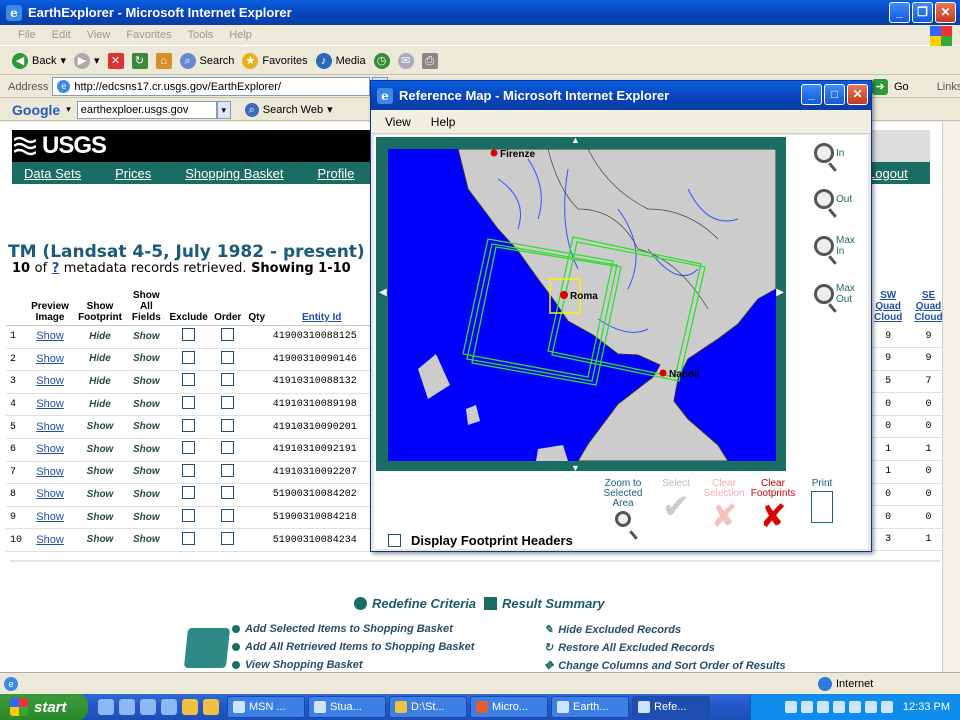 The image size is (960, 720). What do you see at coordinates (139, 60) in the screenshot?
I see `refresh-icon: ↻` at bounding box center [139, 60].